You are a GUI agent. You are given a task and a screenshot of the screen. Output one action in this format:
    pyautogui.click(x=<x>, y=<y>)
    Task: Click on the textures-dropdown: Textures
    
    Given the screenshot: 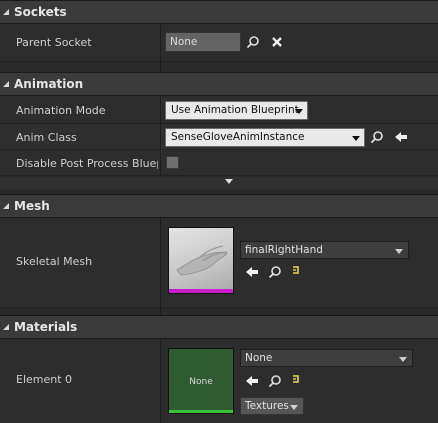 What is the action you would take?
    pyautogui.click(x=272, y=406)
    